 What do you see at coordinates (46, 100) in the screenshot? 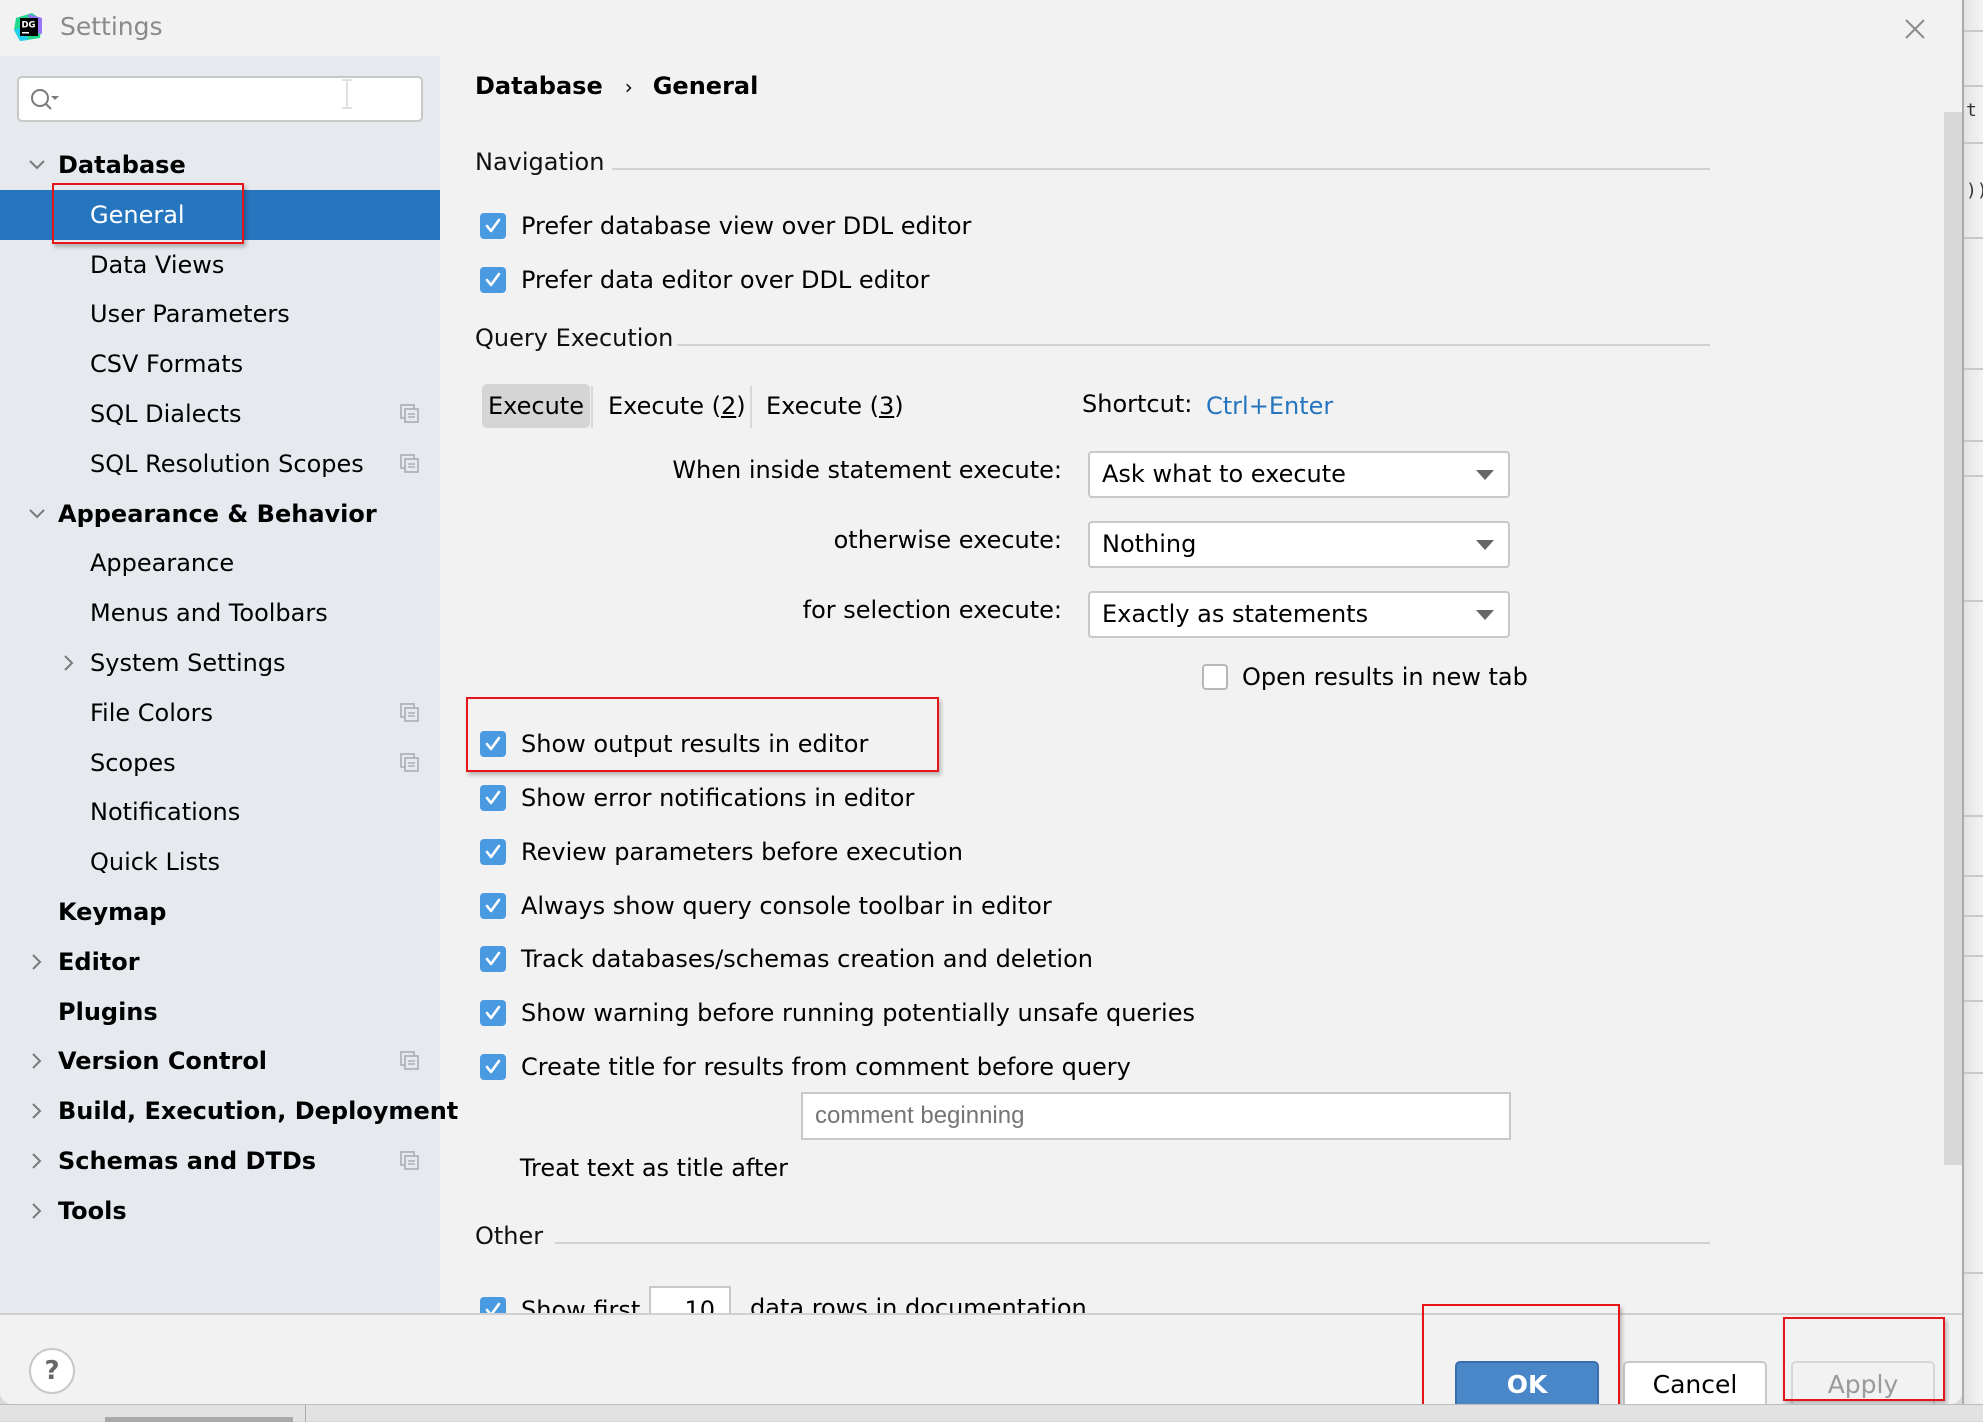
I see `search-icon` at bounding box center [46, 100].